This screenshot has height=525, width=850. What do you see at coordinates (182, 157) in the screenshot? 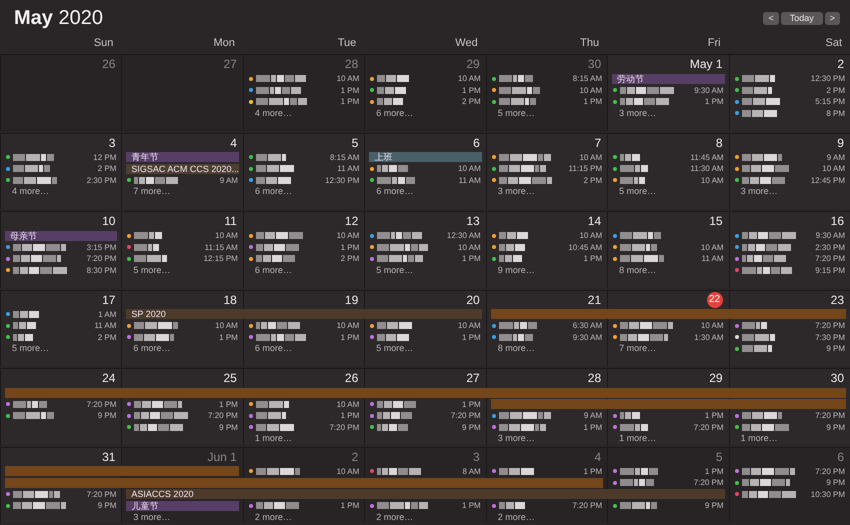
I see `event-banner: 青年节` at bounding box center [182, 157].